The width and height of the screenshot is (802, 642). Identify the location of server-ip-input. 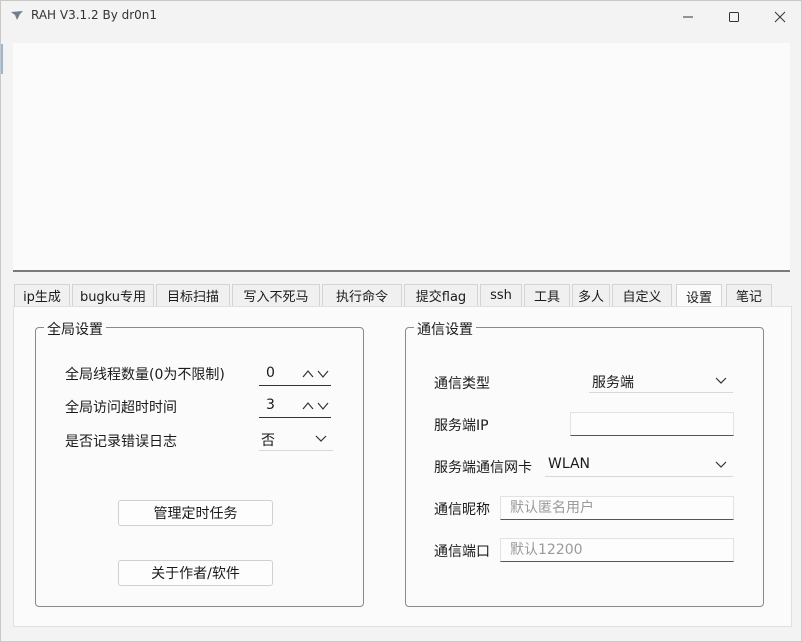
(652, 424).